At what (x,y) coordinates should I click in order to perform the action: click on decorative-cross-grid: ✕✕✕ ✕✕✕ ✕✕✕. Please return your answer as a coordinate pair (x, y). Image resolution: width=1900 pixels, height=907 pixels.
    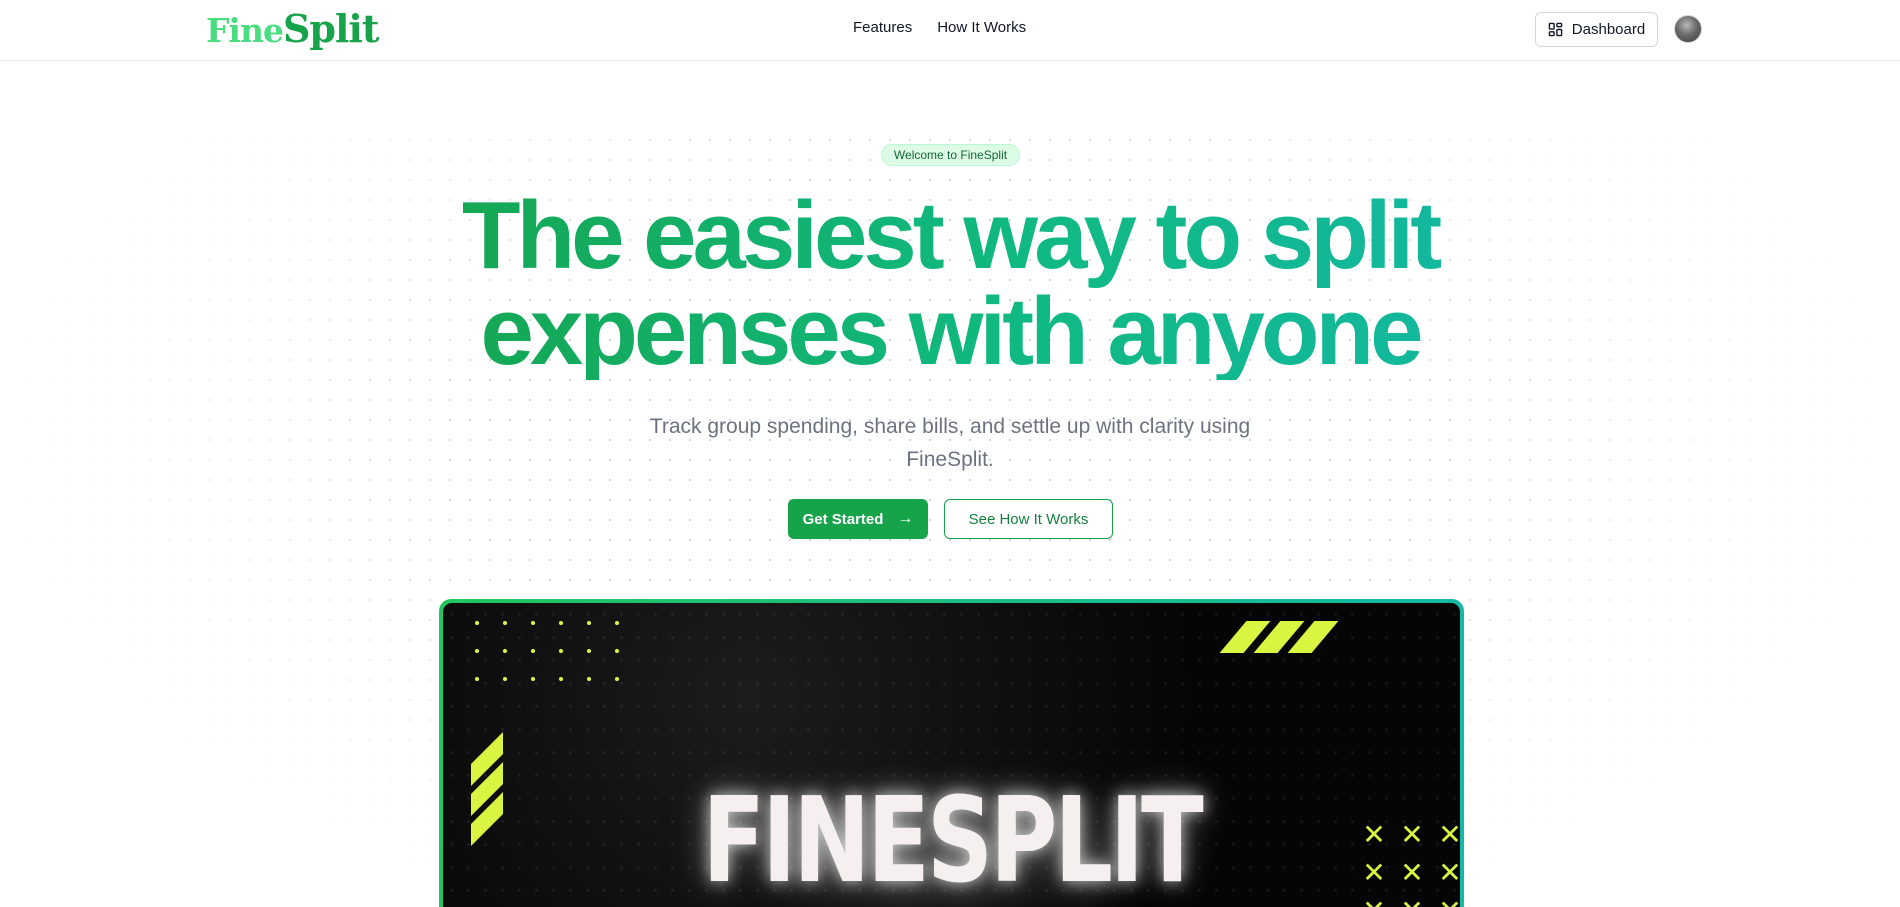
    Looking at the image, I should click on (1411, 862).